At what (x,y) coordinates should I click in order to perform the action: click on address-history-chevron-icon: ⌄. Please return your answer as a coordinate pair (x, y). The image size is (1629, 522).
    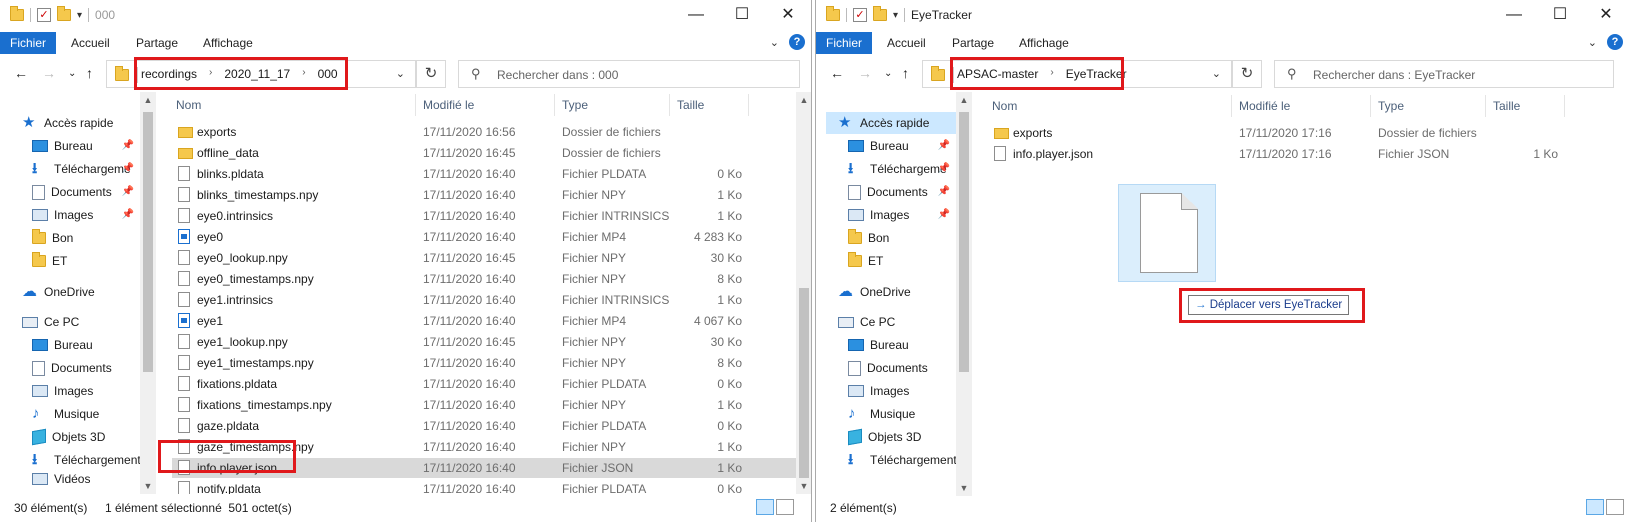
    Looking at the image, I should click on (400, 73).